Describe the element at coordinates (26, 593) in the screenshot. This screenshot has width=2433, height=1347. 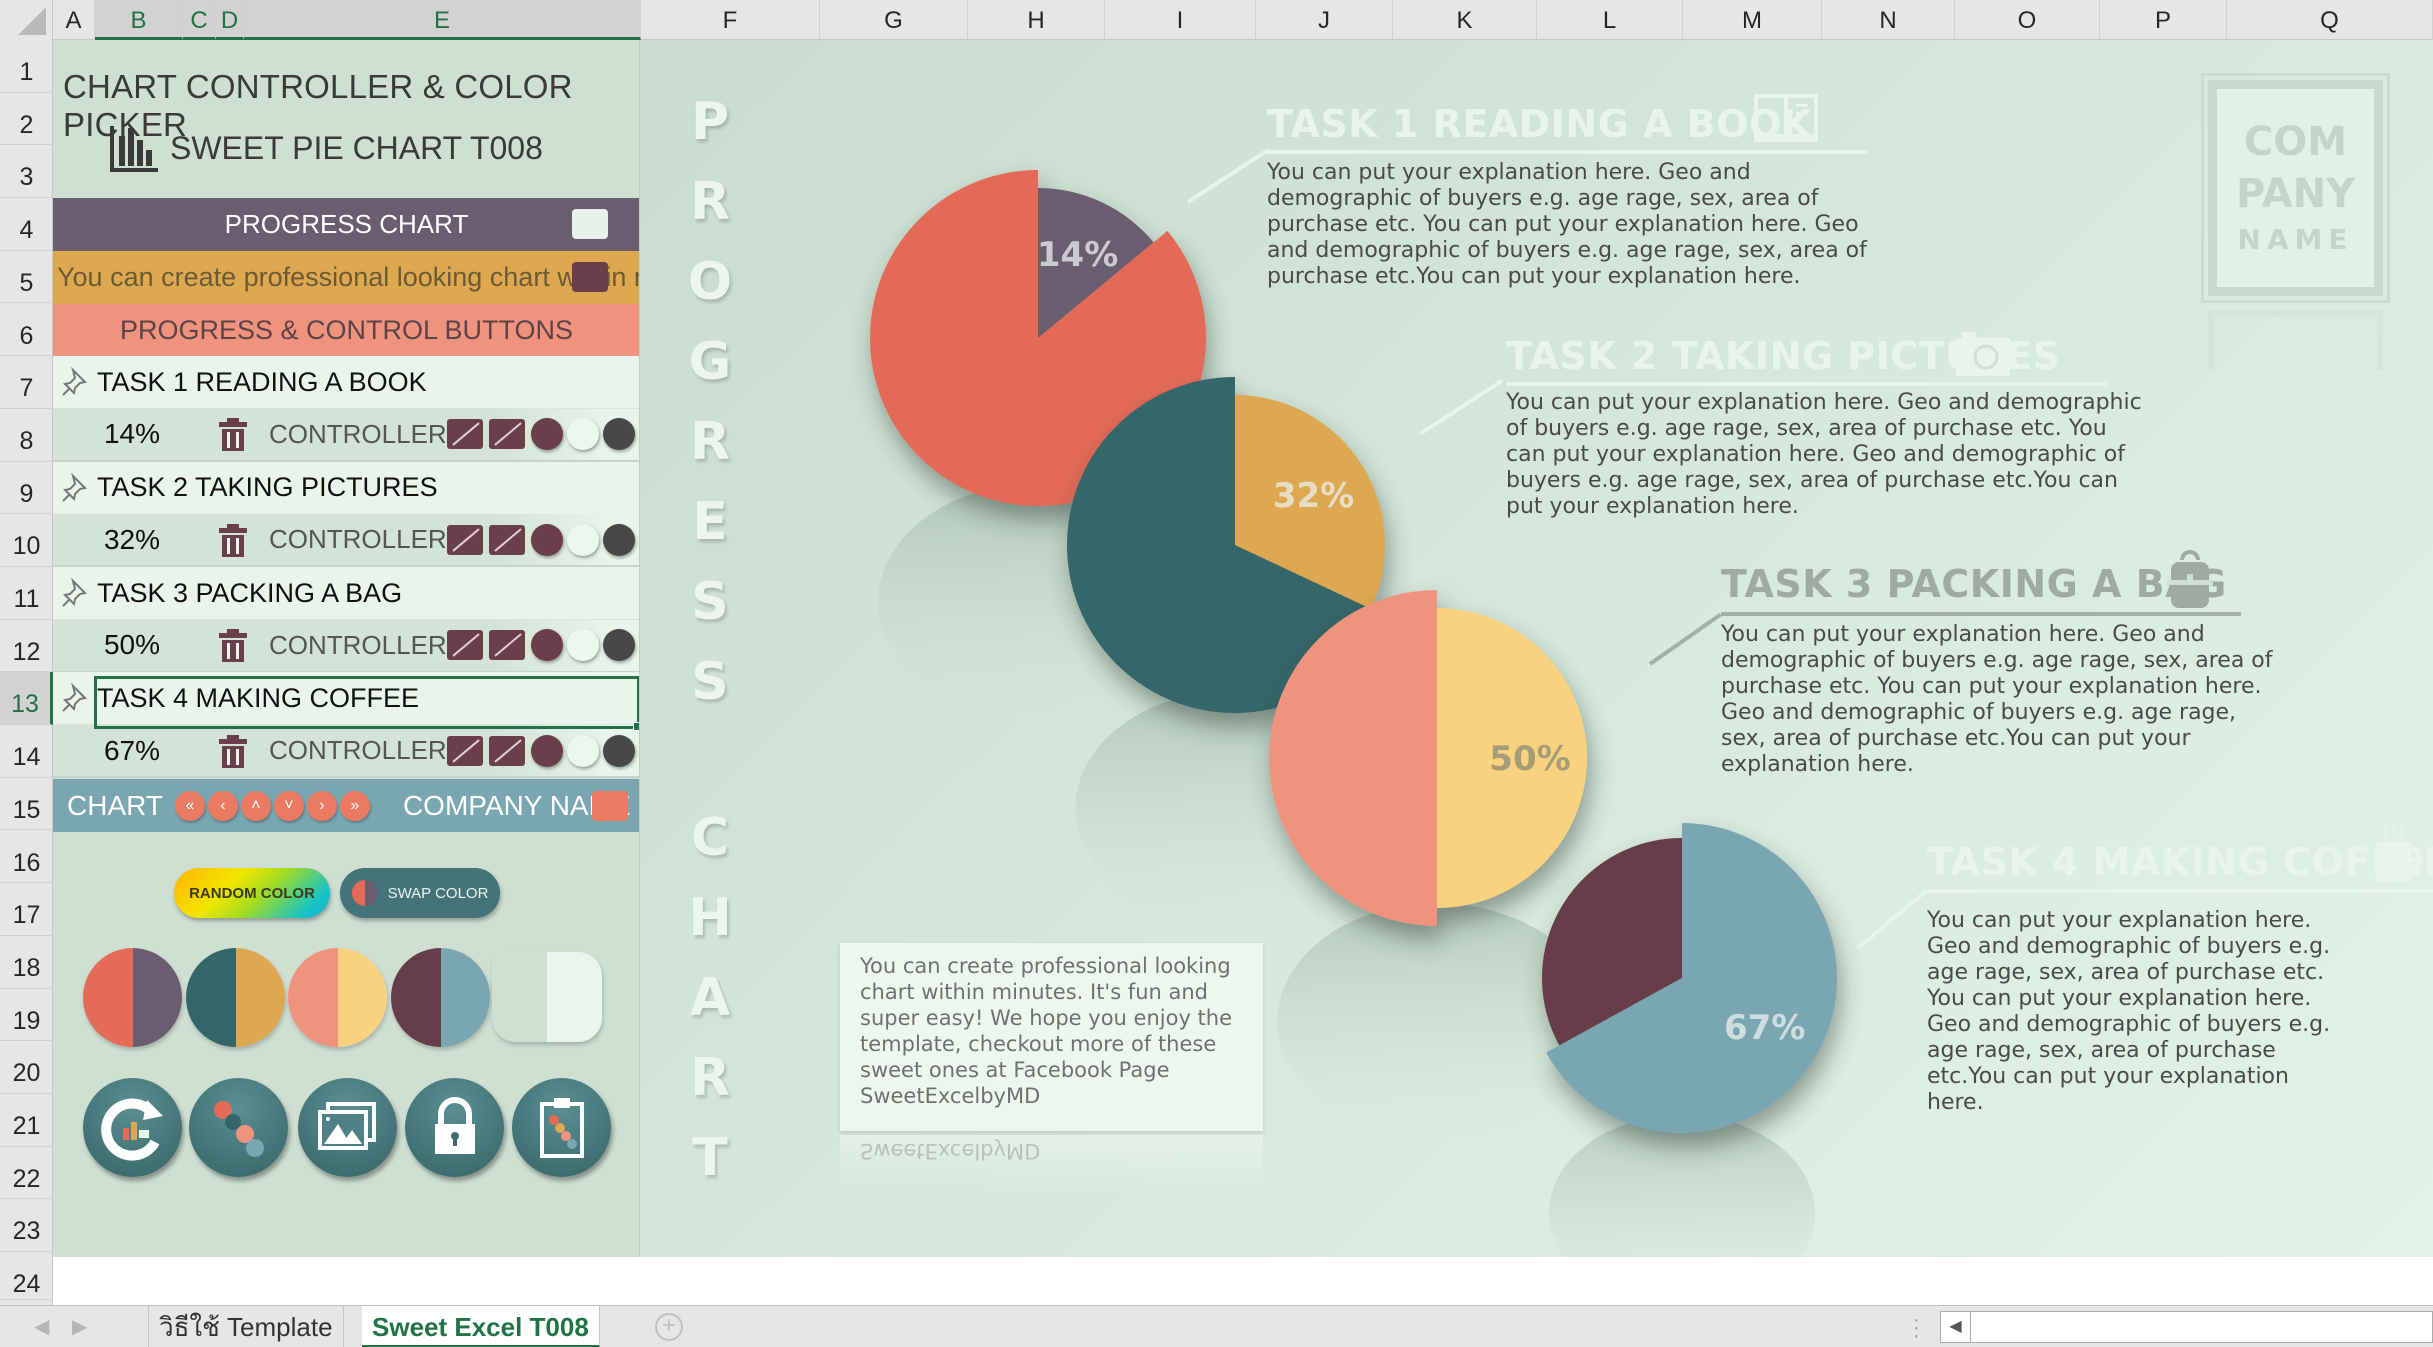
I see `row-header-11: 11` at that location.